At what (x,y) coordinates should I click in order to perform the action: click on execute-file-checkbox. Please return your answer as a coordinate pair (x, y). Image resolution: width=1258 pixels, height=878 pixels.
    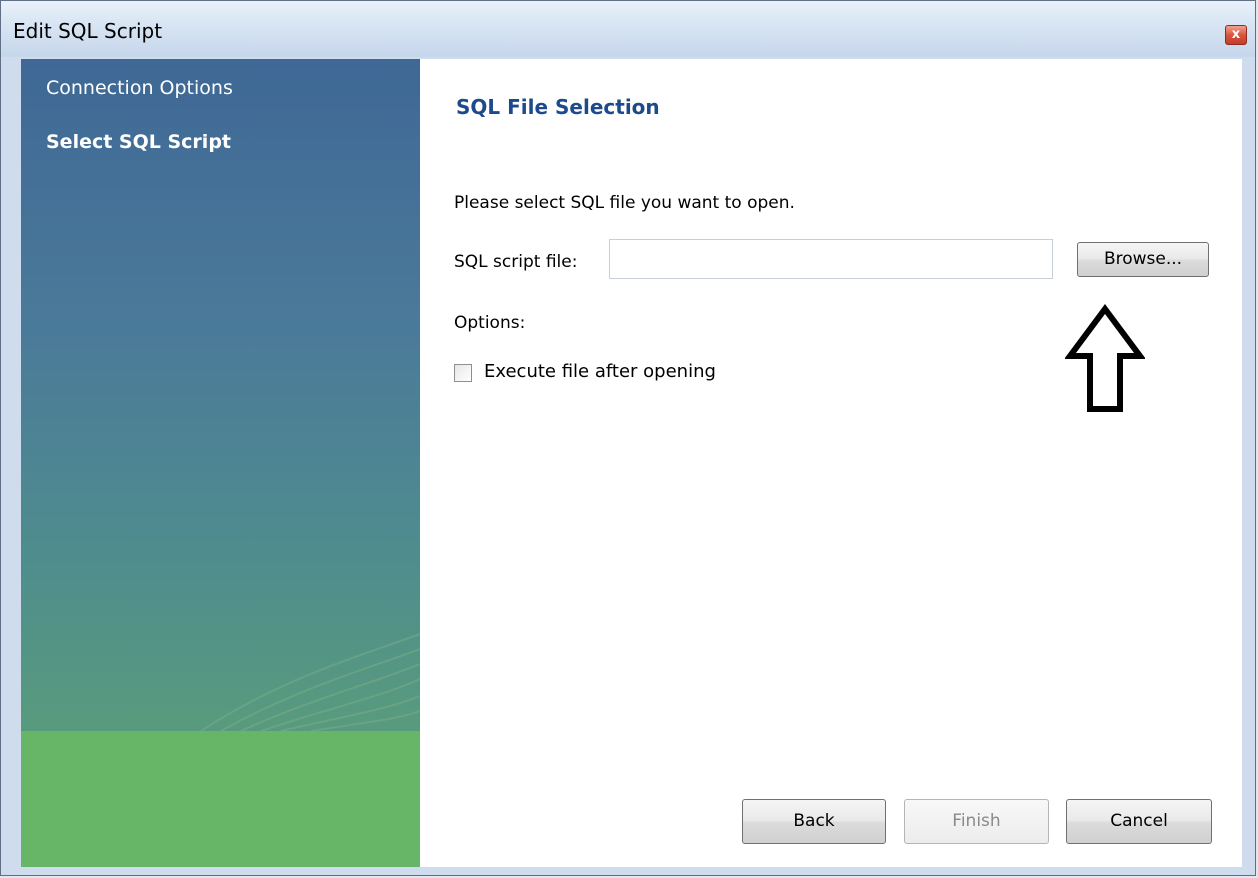
    Looking at the image, I should click on (463, 373).